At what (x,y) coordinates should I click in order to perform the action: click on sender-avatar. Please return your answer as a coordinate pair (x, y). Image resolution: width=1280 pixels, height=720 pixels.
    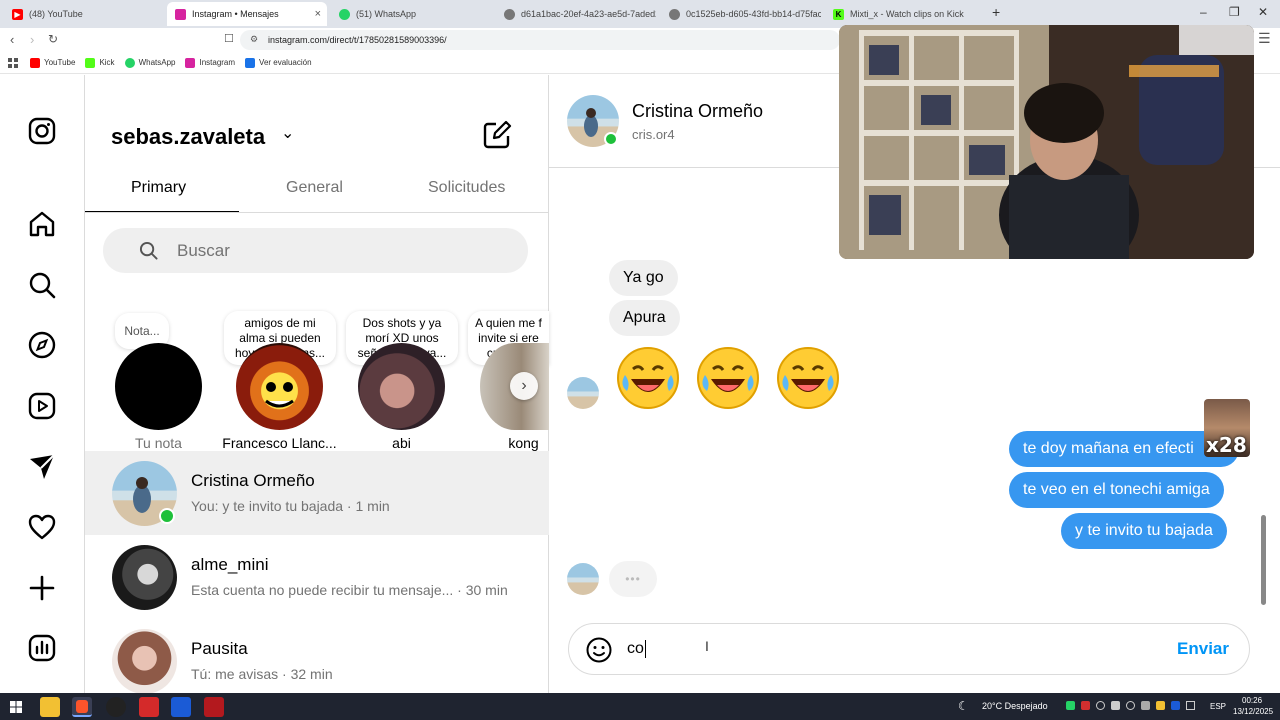
    Looking at the image, I should click on (583, 393).